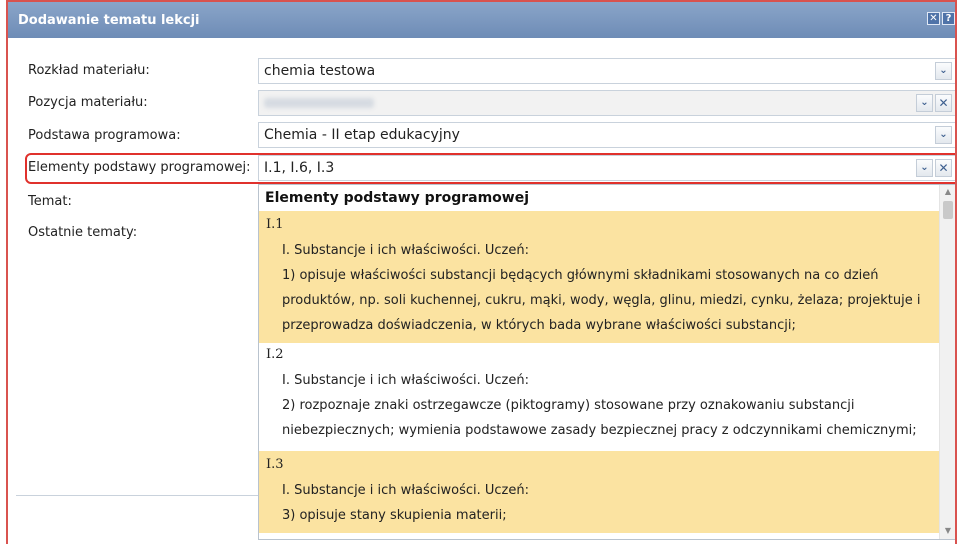 The width and height of the screenshot is (957, 544). What do you see at coordinates (139, 167) in the screenshot?
I see `elementy-label: Elementy podstawy programowej:` at bounding box center [139, 167].